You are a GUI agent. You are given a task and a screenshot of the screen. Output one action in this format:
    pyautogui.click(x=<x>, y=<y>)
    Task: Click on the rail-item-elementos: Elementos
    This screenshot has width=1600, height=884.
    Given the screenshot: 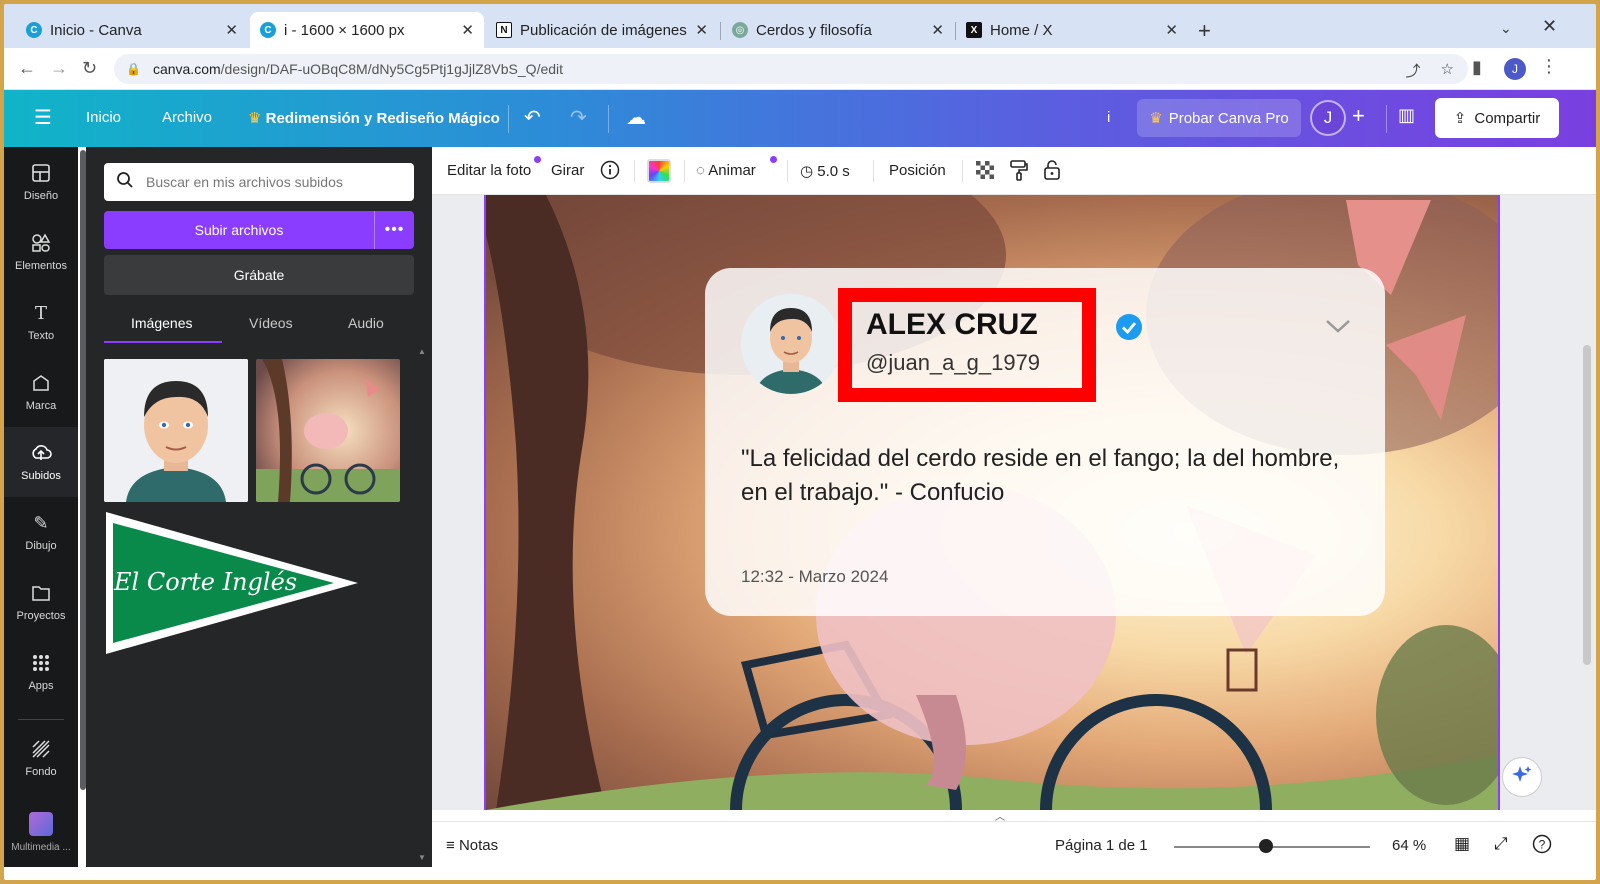 What is the action you would take?
    pyautogui.click(x=41, y=252)
    